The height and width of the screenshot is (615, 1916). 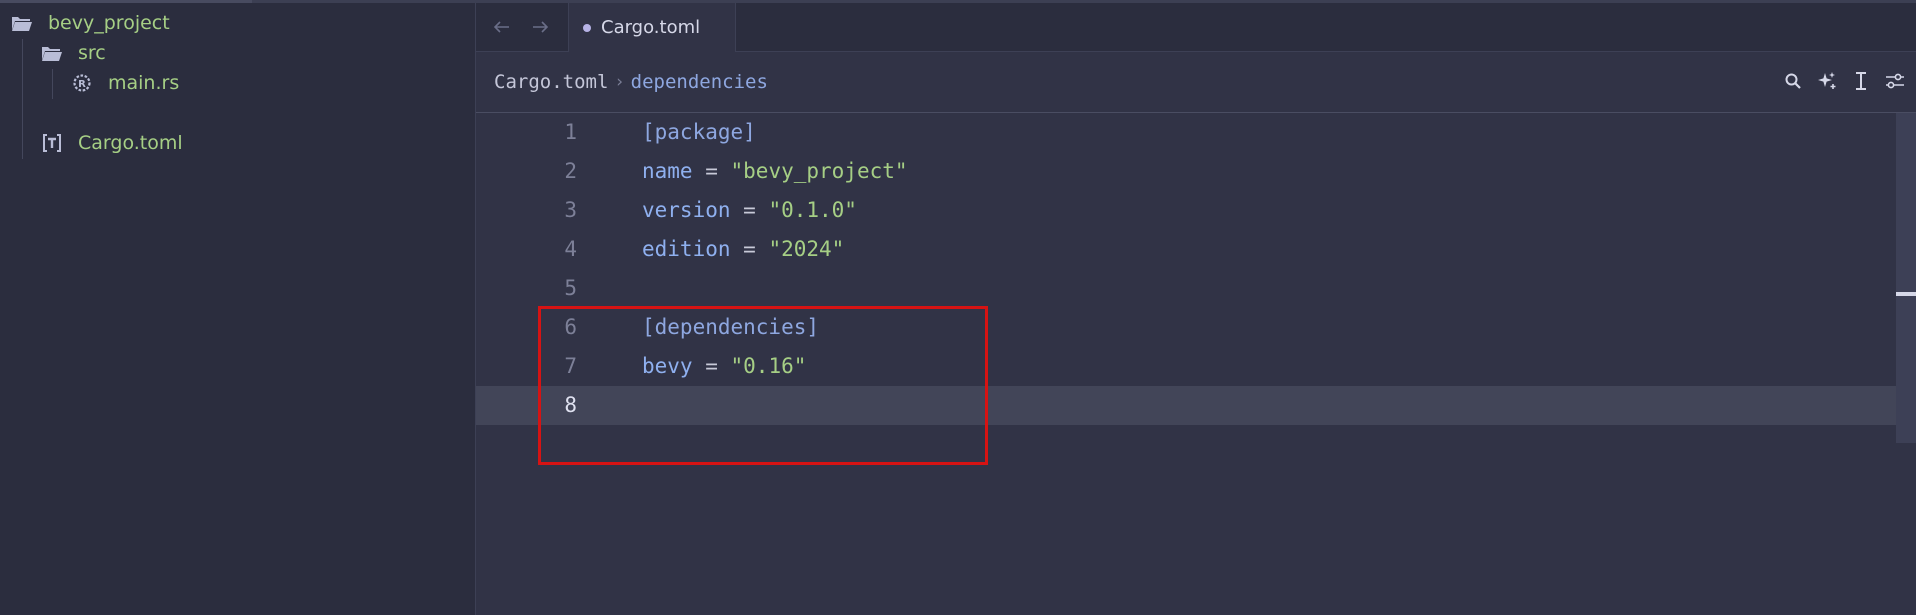 What do you see at coordinates (73, 53) in the screenshot?
I see `tree-item-src: src` at bounding box center [73, 53].